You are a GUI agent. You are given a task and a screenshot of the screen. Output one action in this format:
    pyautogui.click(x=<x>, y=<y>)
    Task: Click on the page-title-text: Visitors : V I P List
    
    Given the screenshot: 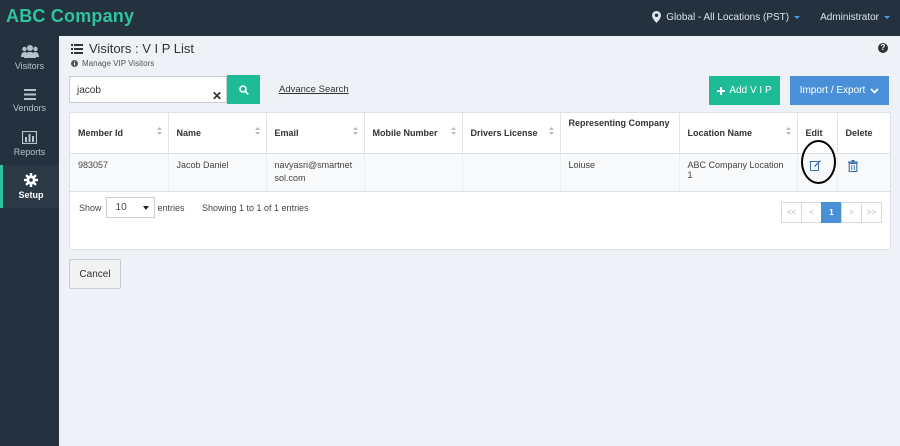 What is the action you would take?
    pyautogui.click(x=142, y=48)
    